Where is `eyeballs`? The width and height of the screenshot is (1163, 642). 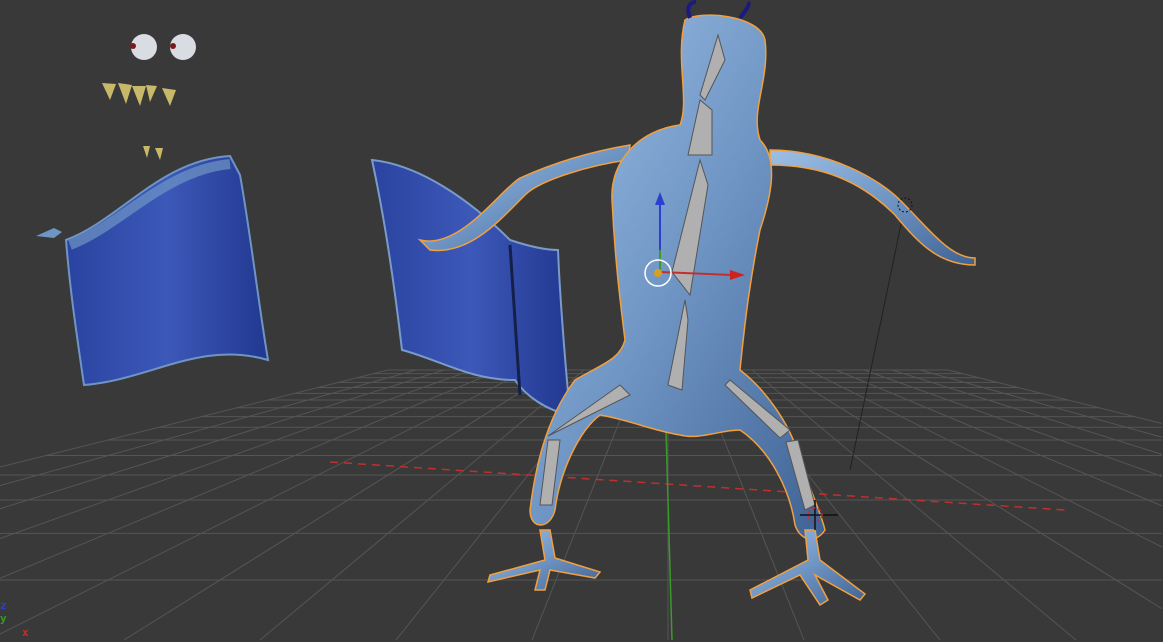
eyeballs is located at coordinates (163, 47).